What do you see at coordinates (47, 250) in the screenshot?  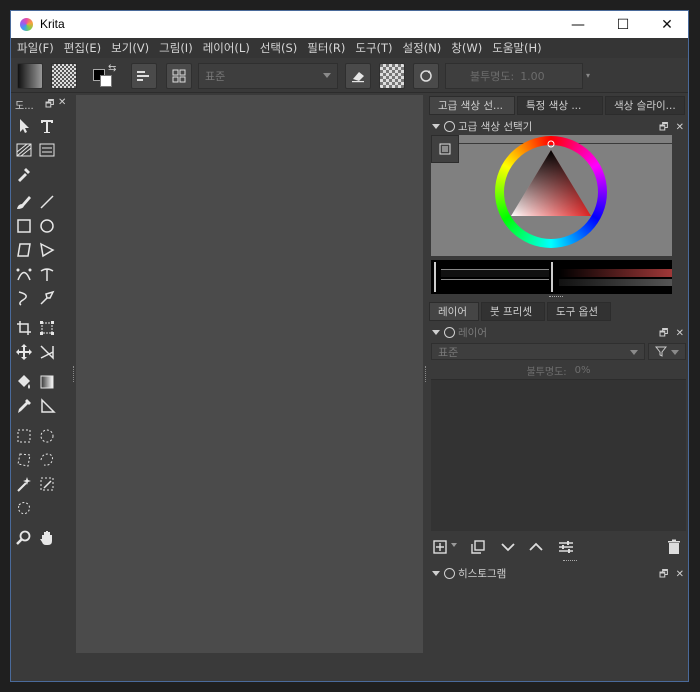 I see `polyline-tool-icon` at bounding box center [47, 250].